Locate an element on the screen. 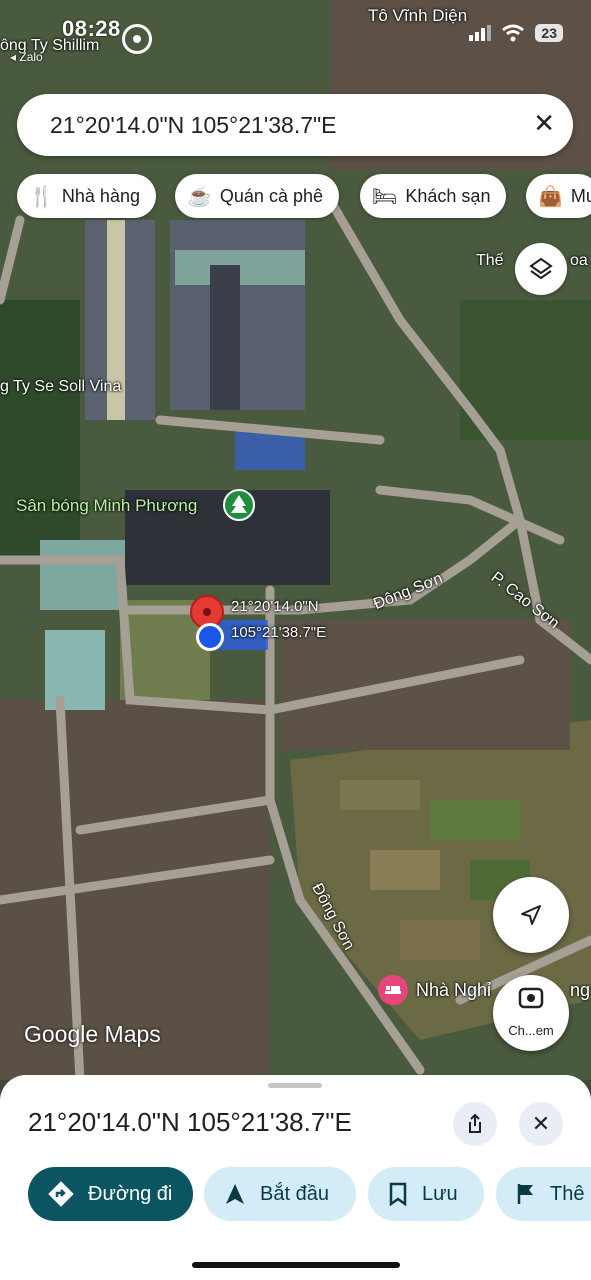  directions-button: Đường đi is located at coordinates (110, 1194).